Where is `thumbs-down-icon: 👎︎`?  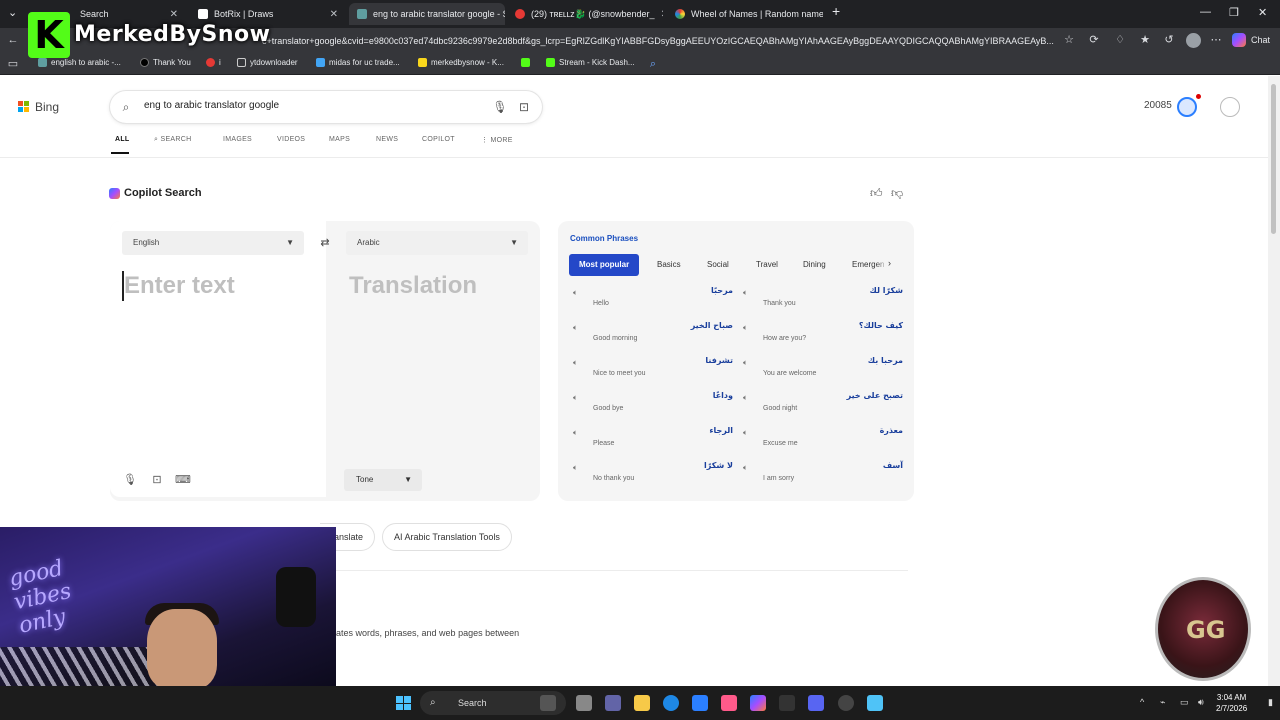 thumbs-down-icon: 👎︎ is located at coordinates (897, 193).